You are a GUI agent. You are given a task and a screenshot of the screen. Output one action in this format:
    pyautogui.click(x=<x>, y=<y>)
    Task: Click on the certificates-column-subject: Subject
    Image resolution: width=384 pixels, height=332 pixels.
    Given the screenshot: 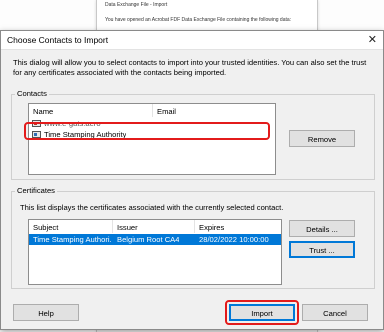 What is the action you would take?
    pyautogui.click(x=45, y=227)
    